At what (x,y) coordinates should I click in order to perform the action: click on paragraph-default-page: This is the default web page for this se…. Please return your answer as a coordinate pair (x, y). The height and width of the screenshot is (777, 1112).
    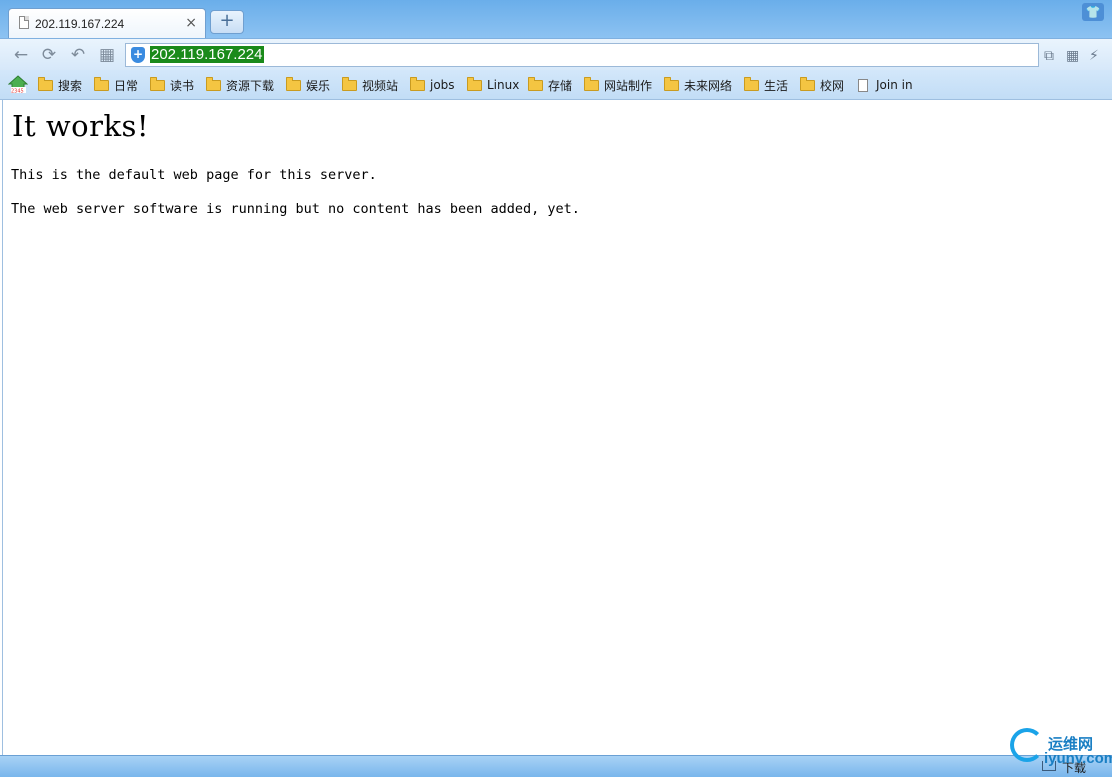
    Looking at the image, I should click on (194, 175).